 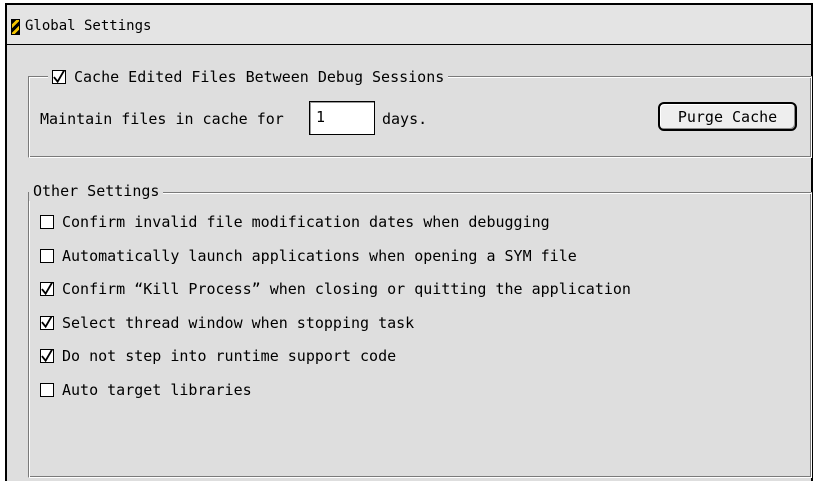 I want to click on other-settings-label: Other Settings, so click(x=96, y=191).